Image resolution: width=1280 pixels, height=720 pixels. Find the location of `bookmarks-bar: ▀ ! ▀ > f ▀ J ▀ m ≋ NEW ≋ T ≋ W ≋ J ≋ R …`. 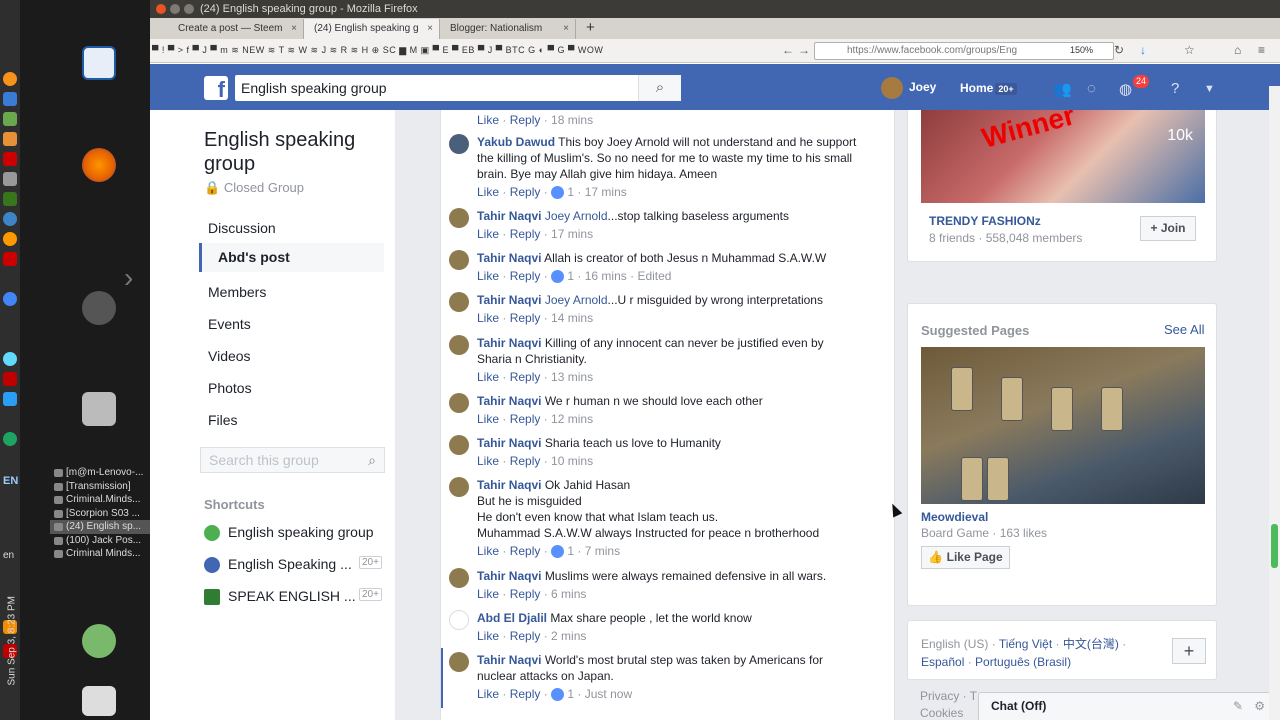

bookmarks-bar: ▀ ! ▀ > f ▀ J ▀ m ≋ NEW ≋ T ≋ W ≋ J ≋ R … is located at coordinates (377, 50).